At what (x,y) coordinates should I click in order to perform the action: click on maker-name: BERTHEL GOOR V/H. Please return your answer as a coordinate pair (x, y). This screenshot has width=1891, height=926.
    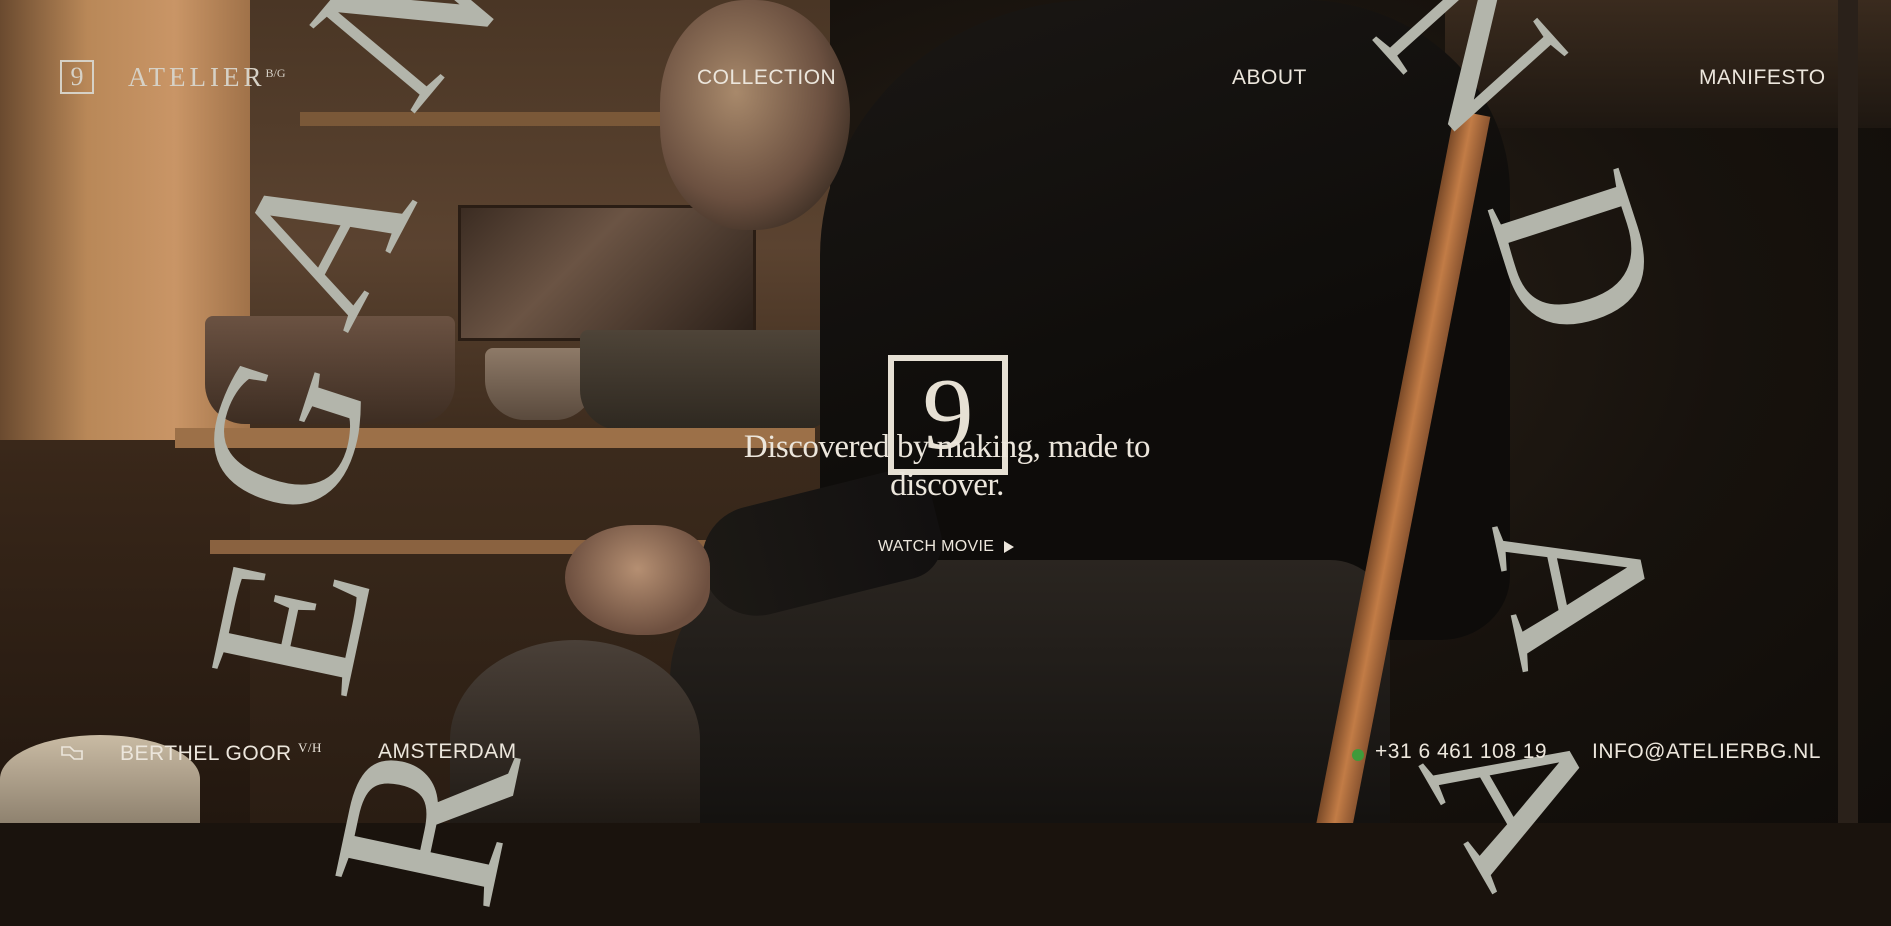
    Looking at the image, I should click on (221, 753).